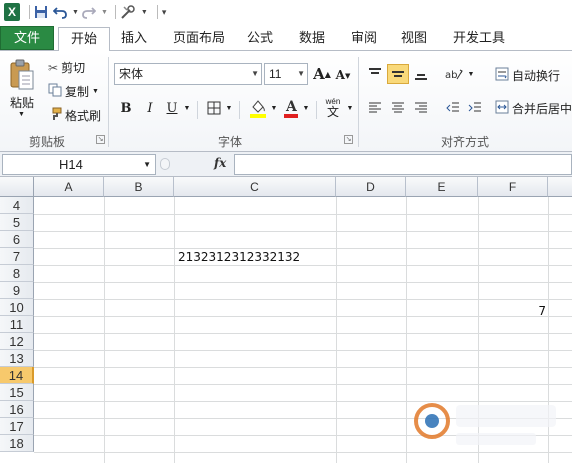 The height and width of the screenshot is (463, 572). What do you see at coordinates (527, 75) in the screenshot?
I see `wrap-text-button: 自动换行` at bounding box center [527, 75].